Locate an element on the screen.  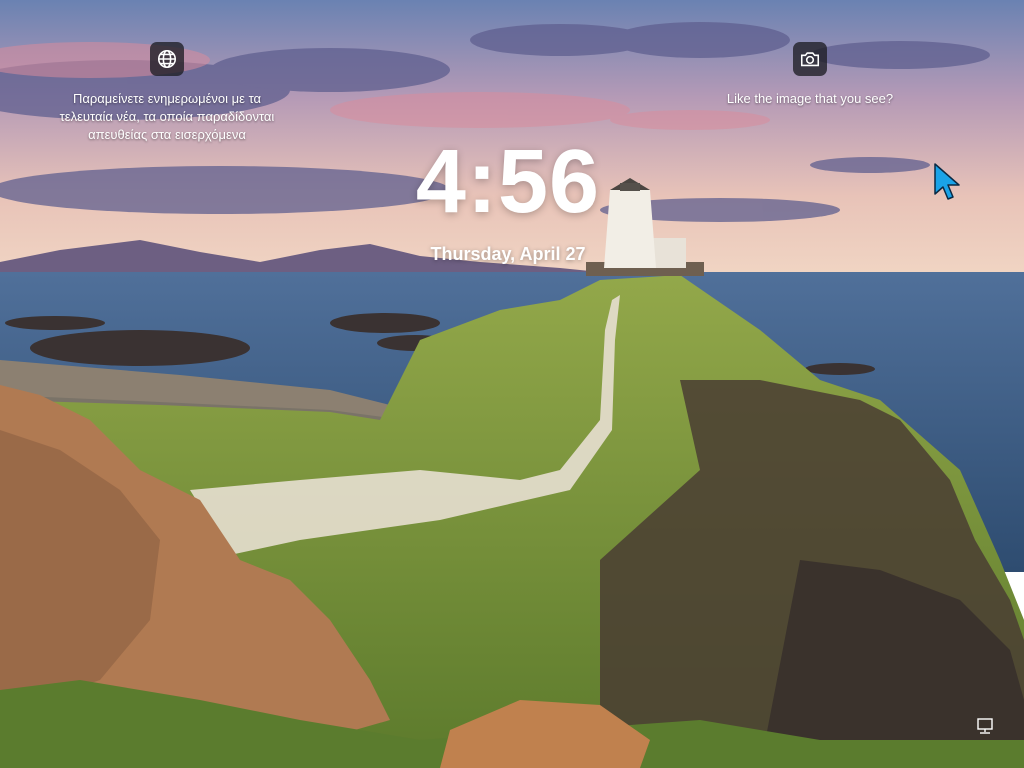
photo-widget: Like the image that you see? is located at coordinates (810, 75).